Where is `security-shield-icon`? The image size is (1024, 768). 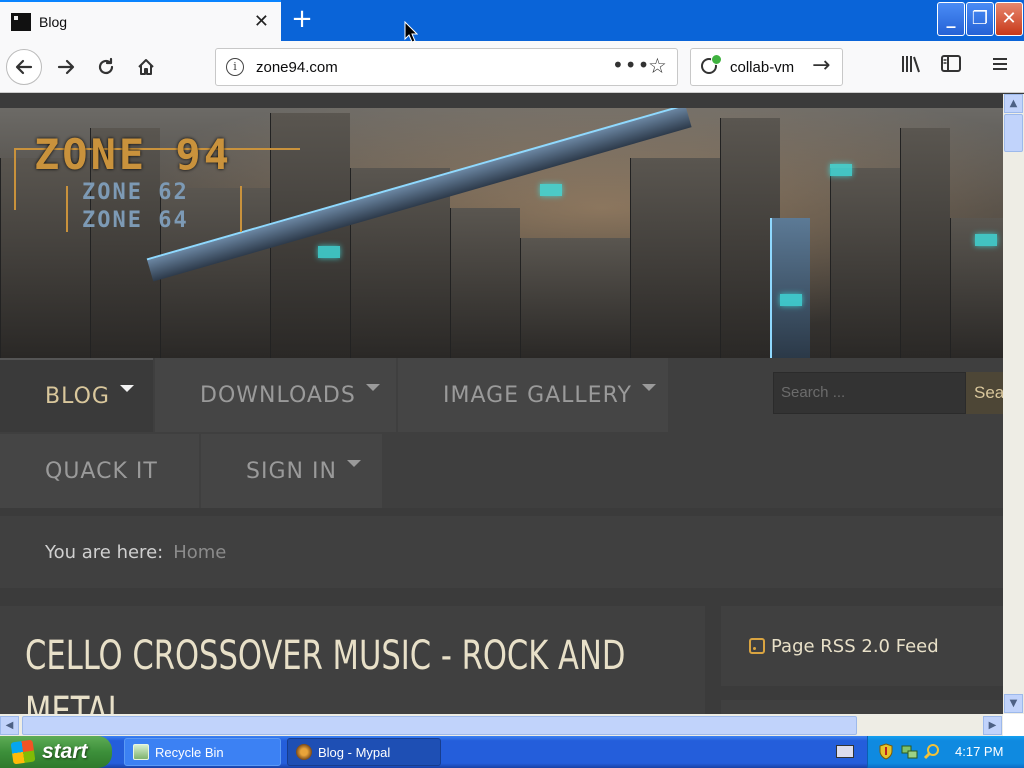
security-shield-icon is located at coordinates (886, 751).